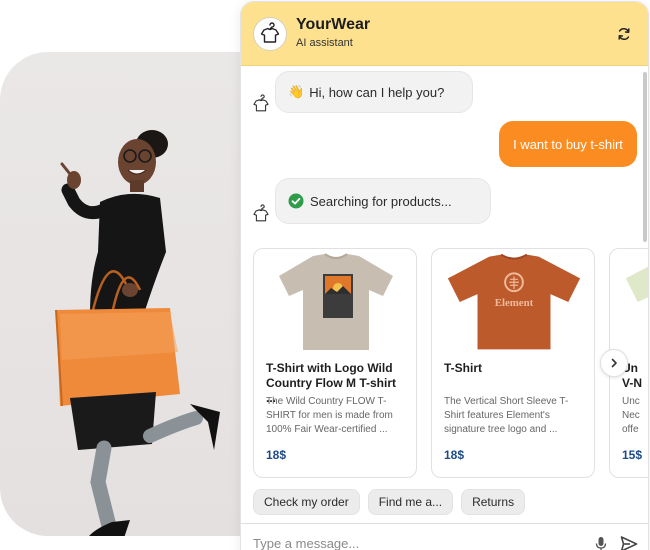 The image size is (650, 550). I want to click on quick-reply-check-order: Check my order, so click(306, 502).